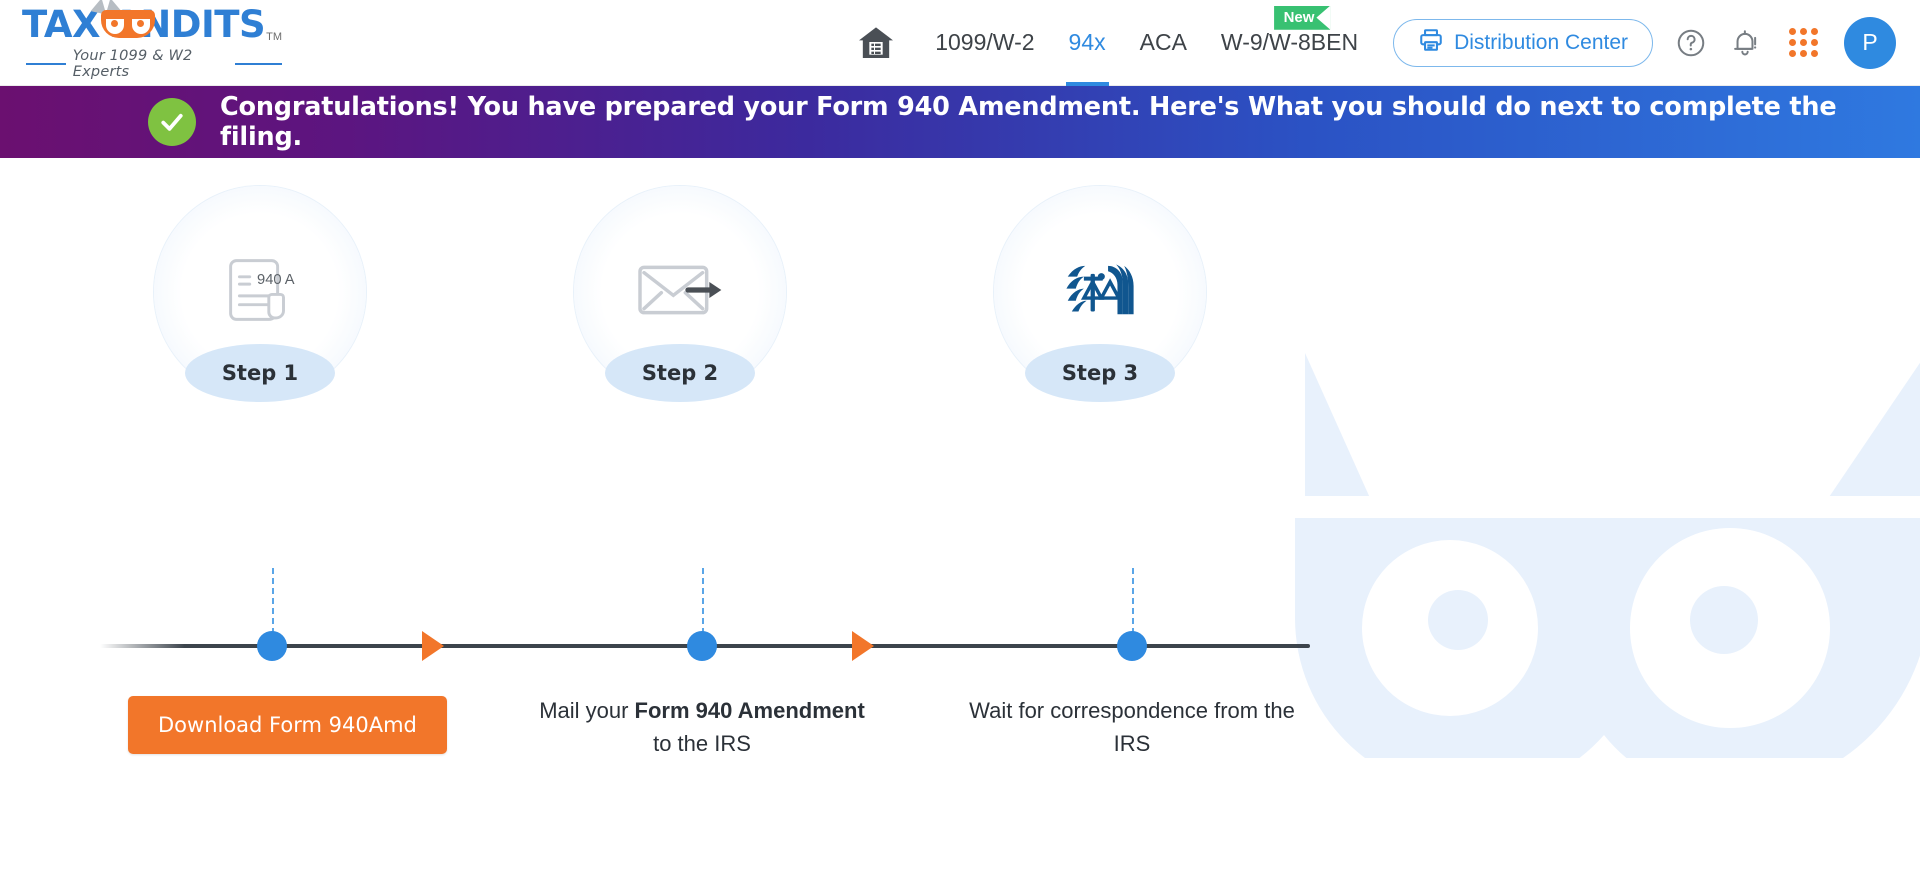 This screenshot has height=890, width=1920. What do you see at coordinates (702, 646) in the screenshot?
I see `step-2-marker` at bounding box center [702, 646].